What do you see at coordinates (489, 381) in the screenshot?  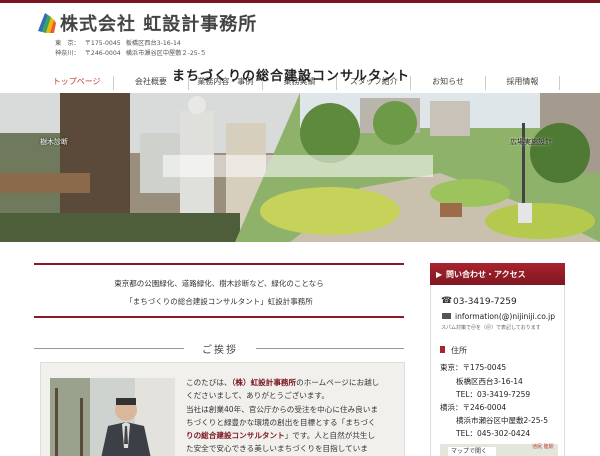 I see `tokyo-address: 板橋区西台3-16-14` at bounding box center [489, 381].